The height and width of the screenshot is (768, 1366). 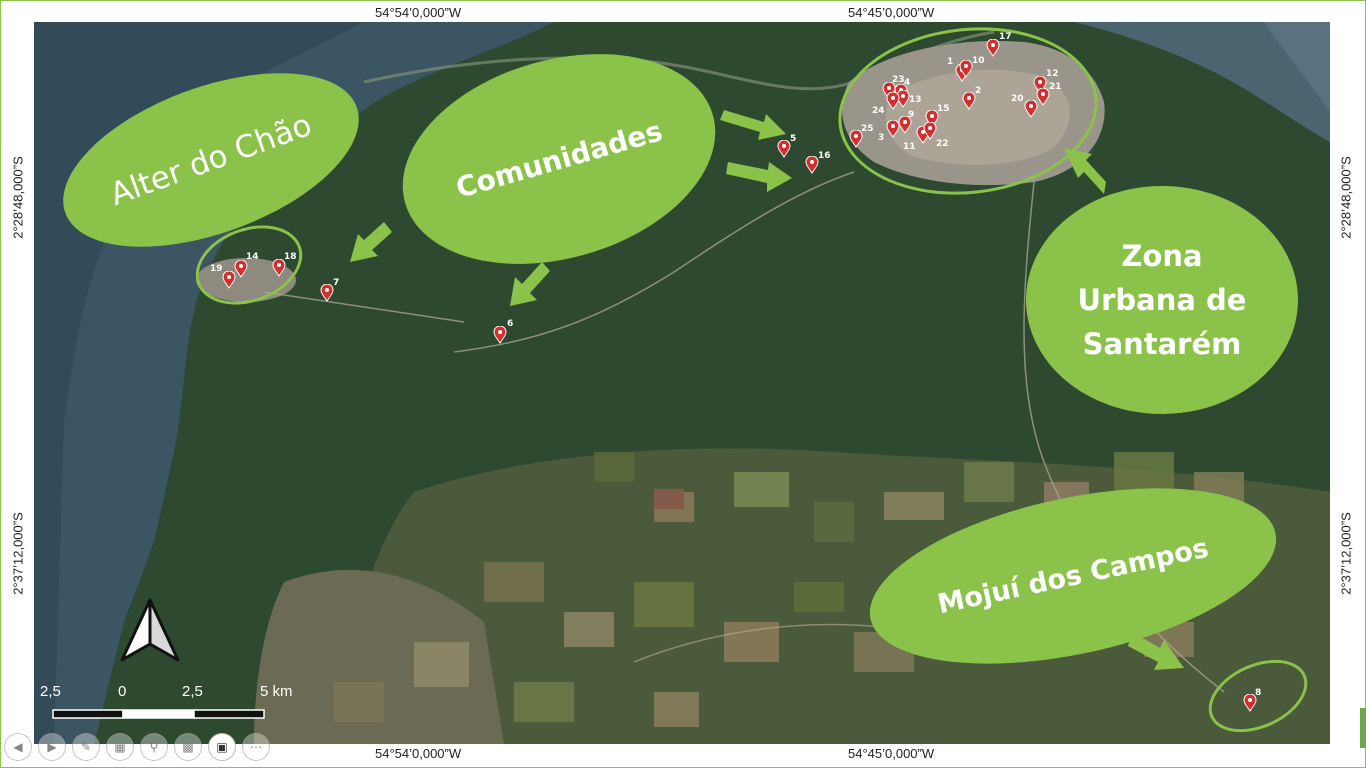 I want to click on coord-right-upper: 2°28’48,000”S, so click(x=1346, y=197).